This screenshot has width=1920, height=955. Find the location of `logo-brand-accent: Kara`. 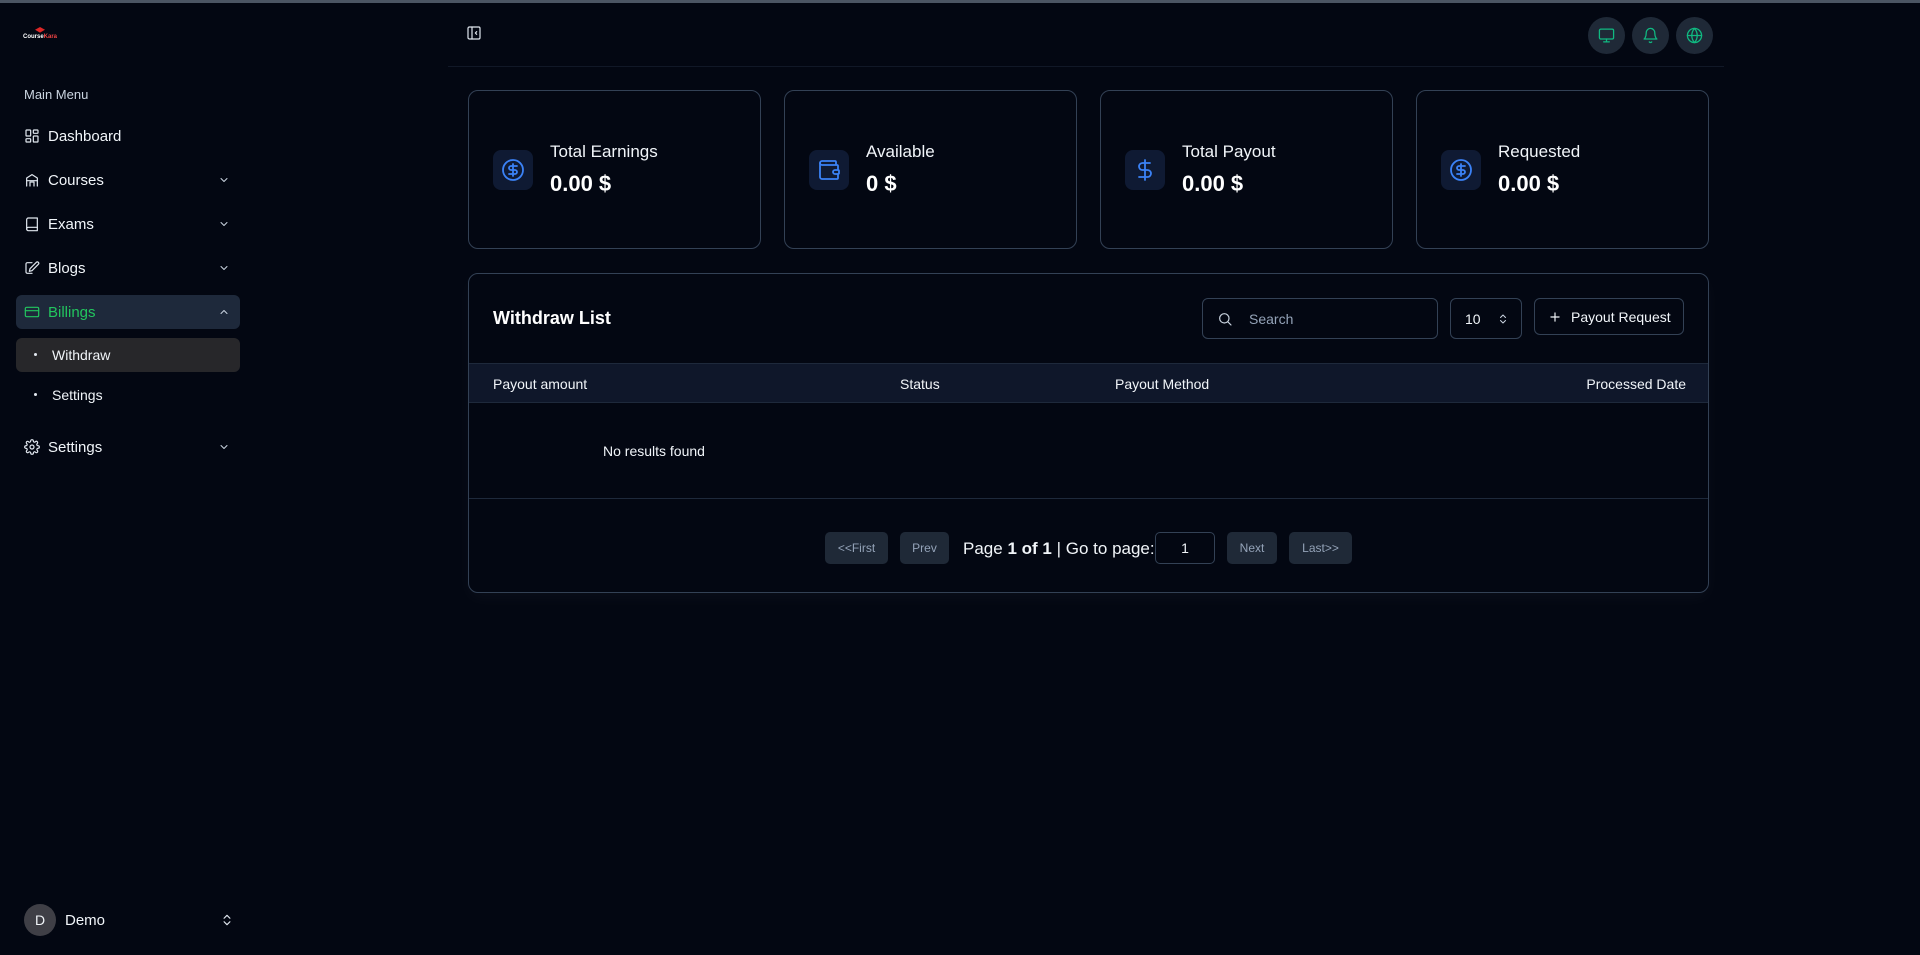

logo-brand-accent: Kara is located at coordinates (50, 37).